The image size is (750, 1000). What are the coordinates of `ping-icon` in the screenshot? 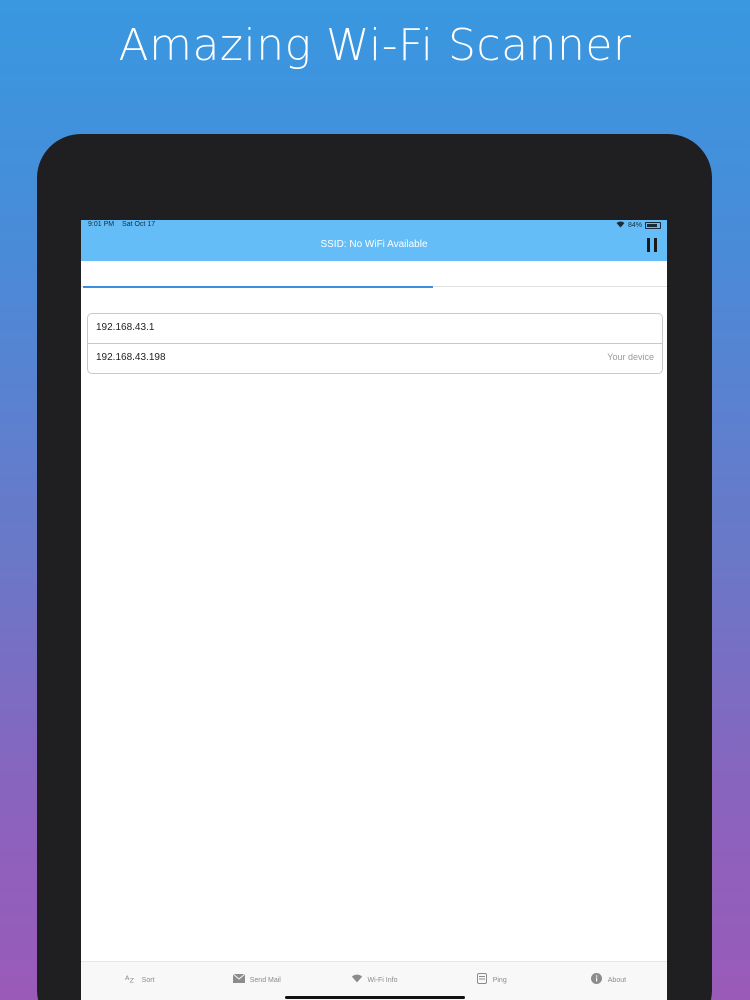 It's located at (482, 978).